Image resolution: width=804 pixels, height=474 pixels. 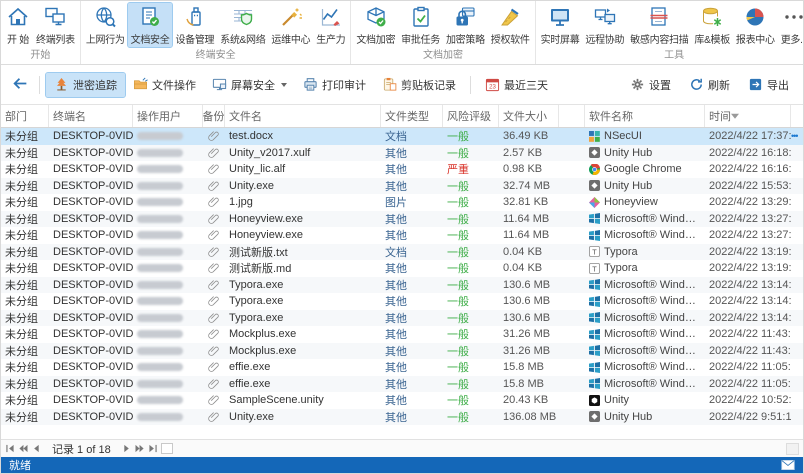 What do you see at coordinates (194, 25) in the screenshot?
I see `ribbon-button: 设备管理` at bounding box center [194, 25].